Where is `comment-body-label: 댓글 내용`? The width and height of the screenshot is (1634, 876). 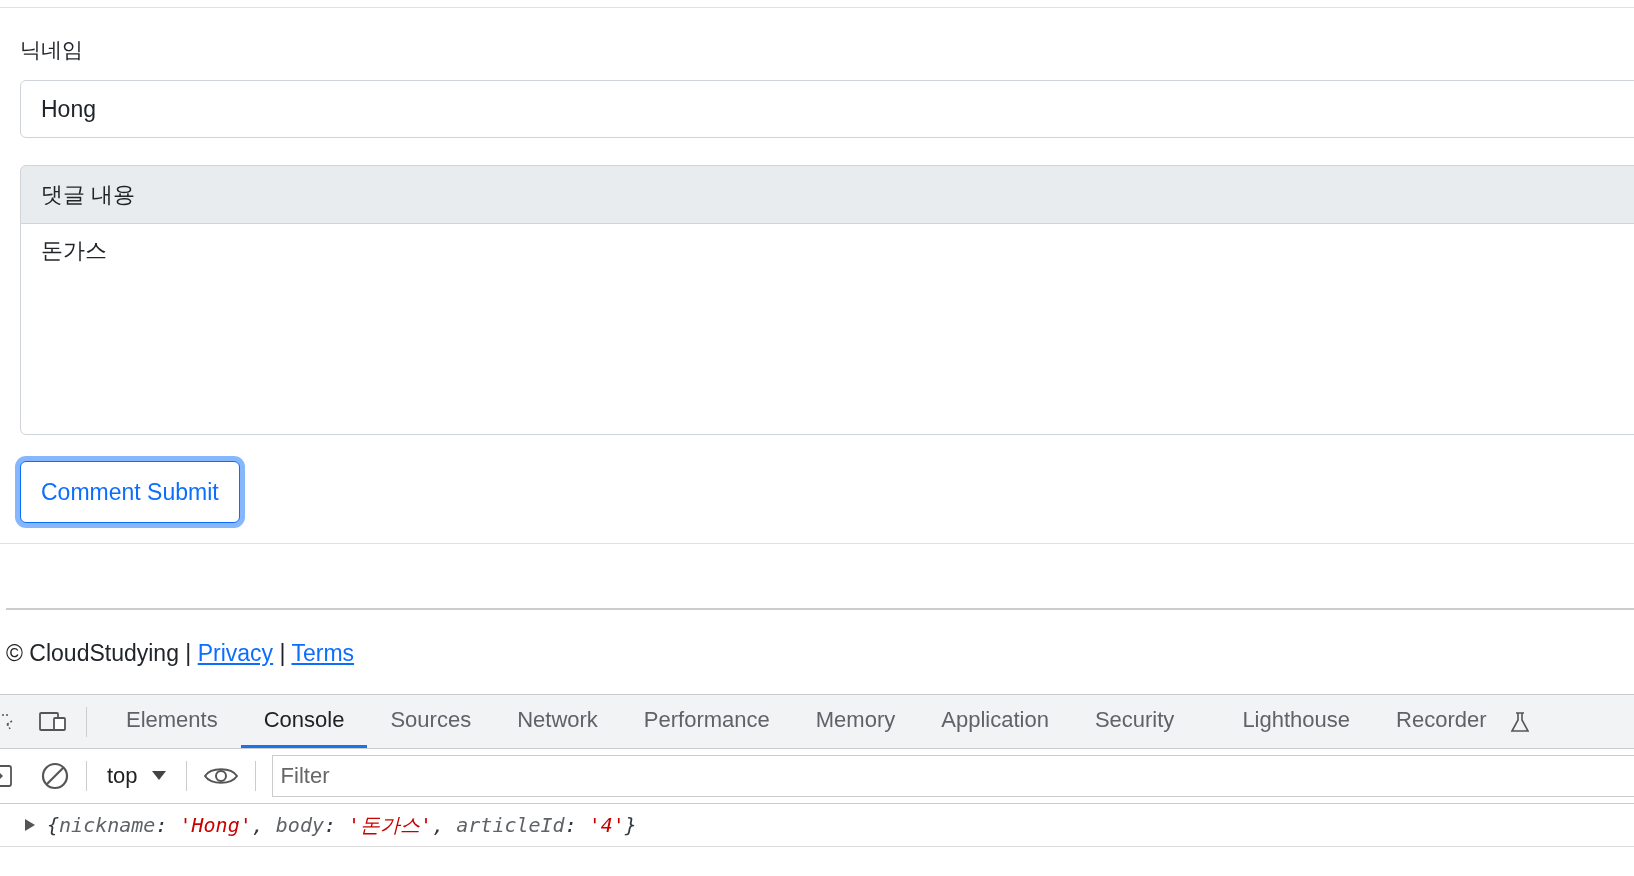
comment-body-label: 댓글 내용 is located at coordinates (827, 194).